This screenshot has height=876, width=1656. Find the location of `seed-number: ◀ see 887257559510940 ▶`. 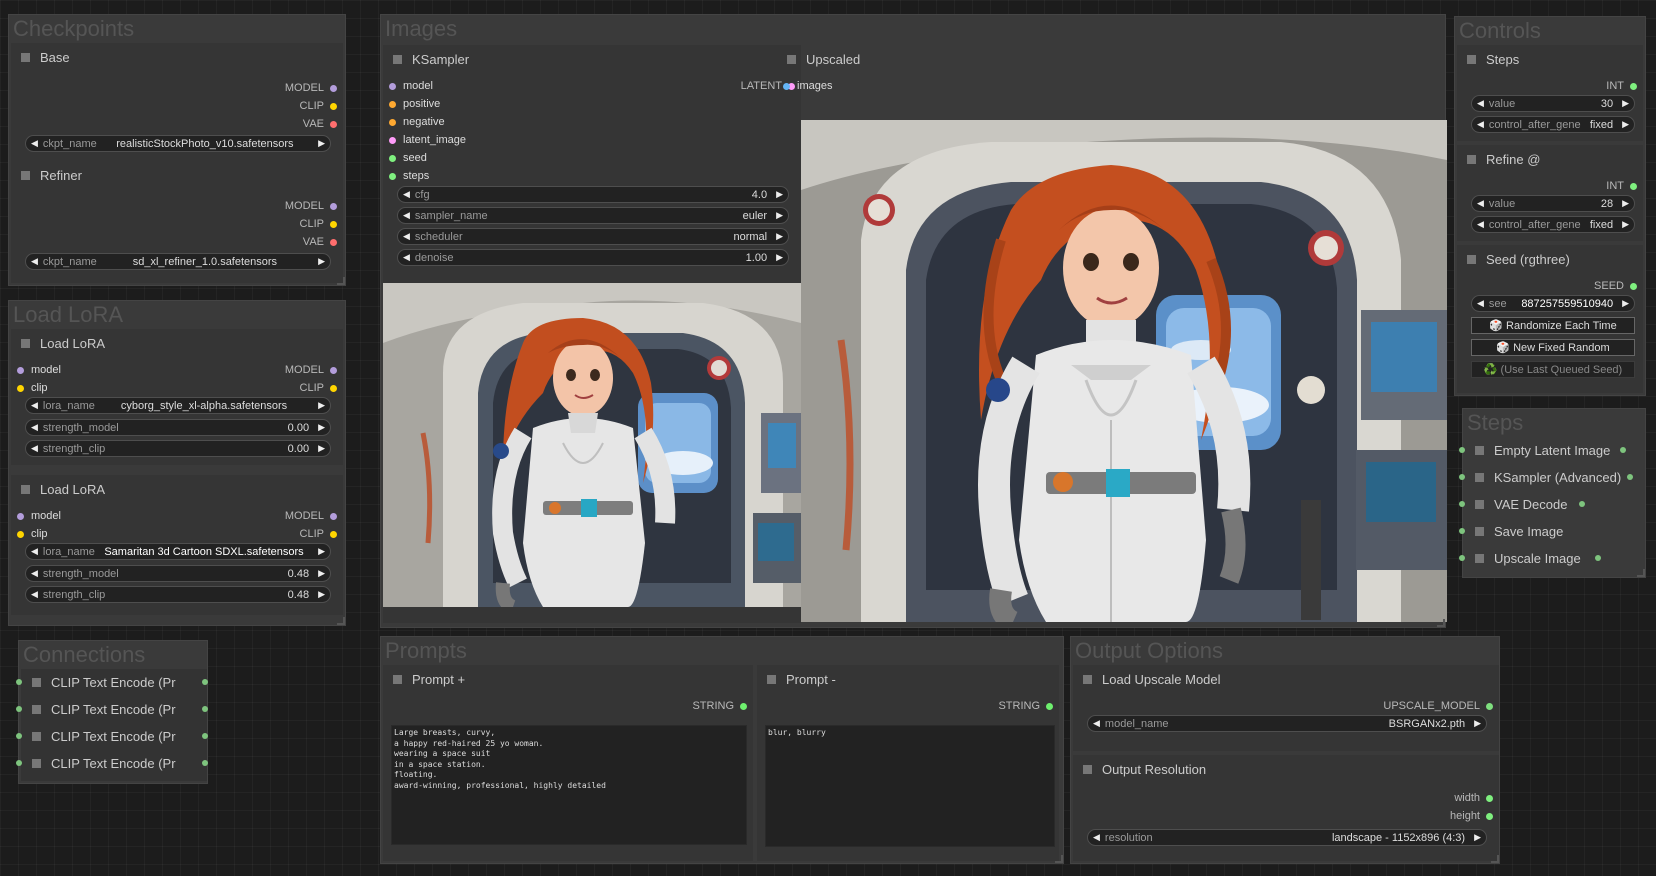

seed-number: ◀ see 887257559510940 ▶ is located at coordinates (1553, 303).